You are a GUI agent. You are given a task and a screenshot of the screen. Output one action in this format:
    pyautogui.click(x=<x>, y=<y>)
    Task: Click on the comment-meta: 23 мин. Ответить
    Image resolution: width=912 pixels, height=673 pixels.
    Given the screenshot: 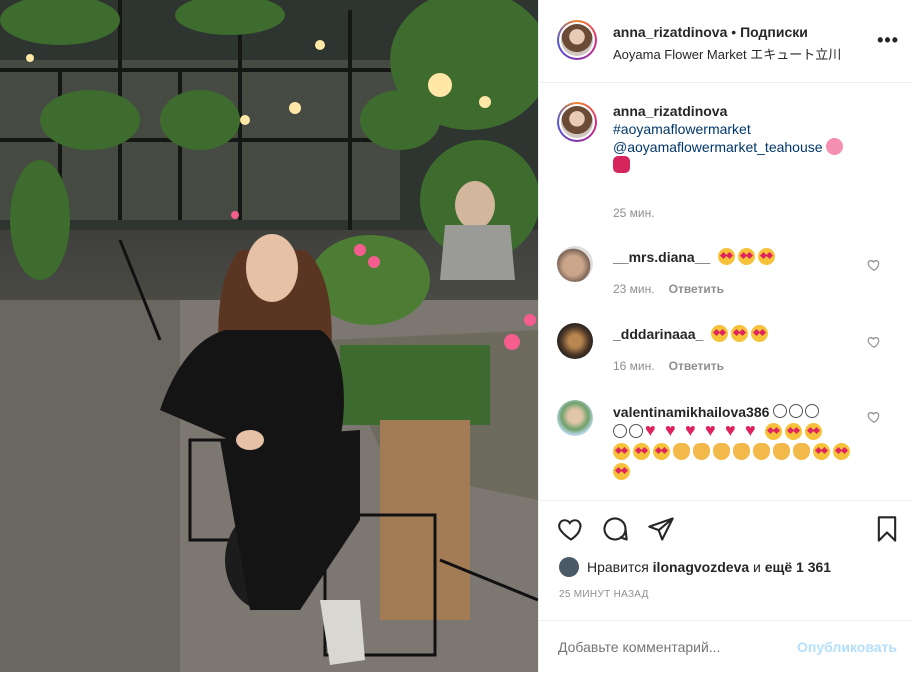 What is the action you would take?
    pyautogui.click(x=668, y=289)
    